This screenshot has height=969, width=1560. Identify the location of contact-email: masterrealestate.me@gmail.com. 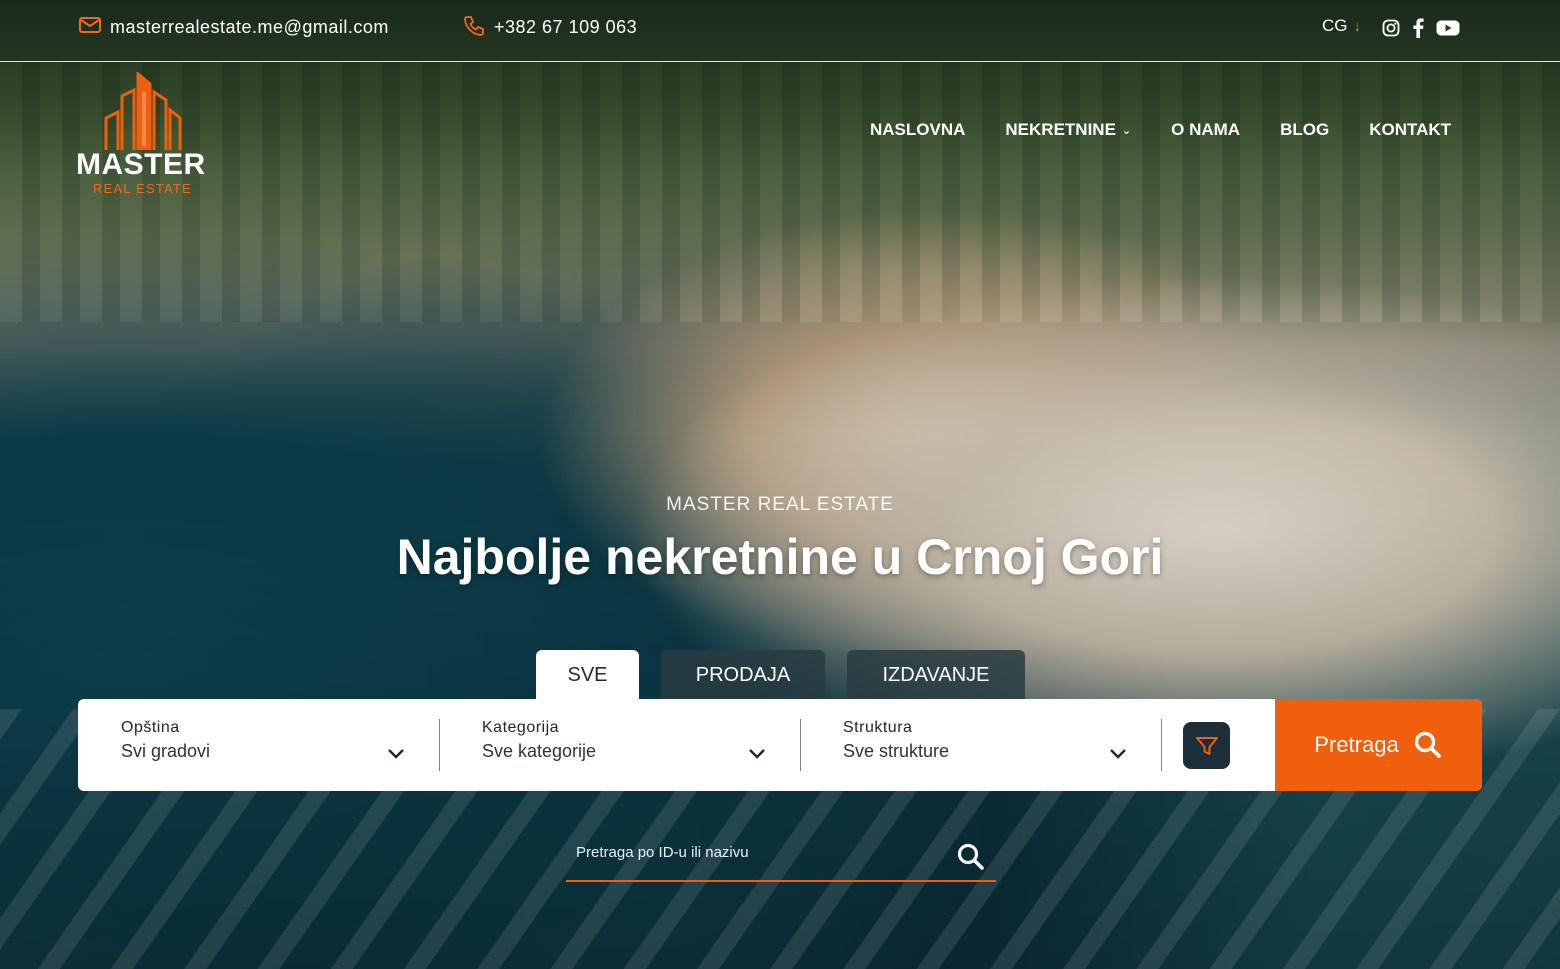
(233, 27).